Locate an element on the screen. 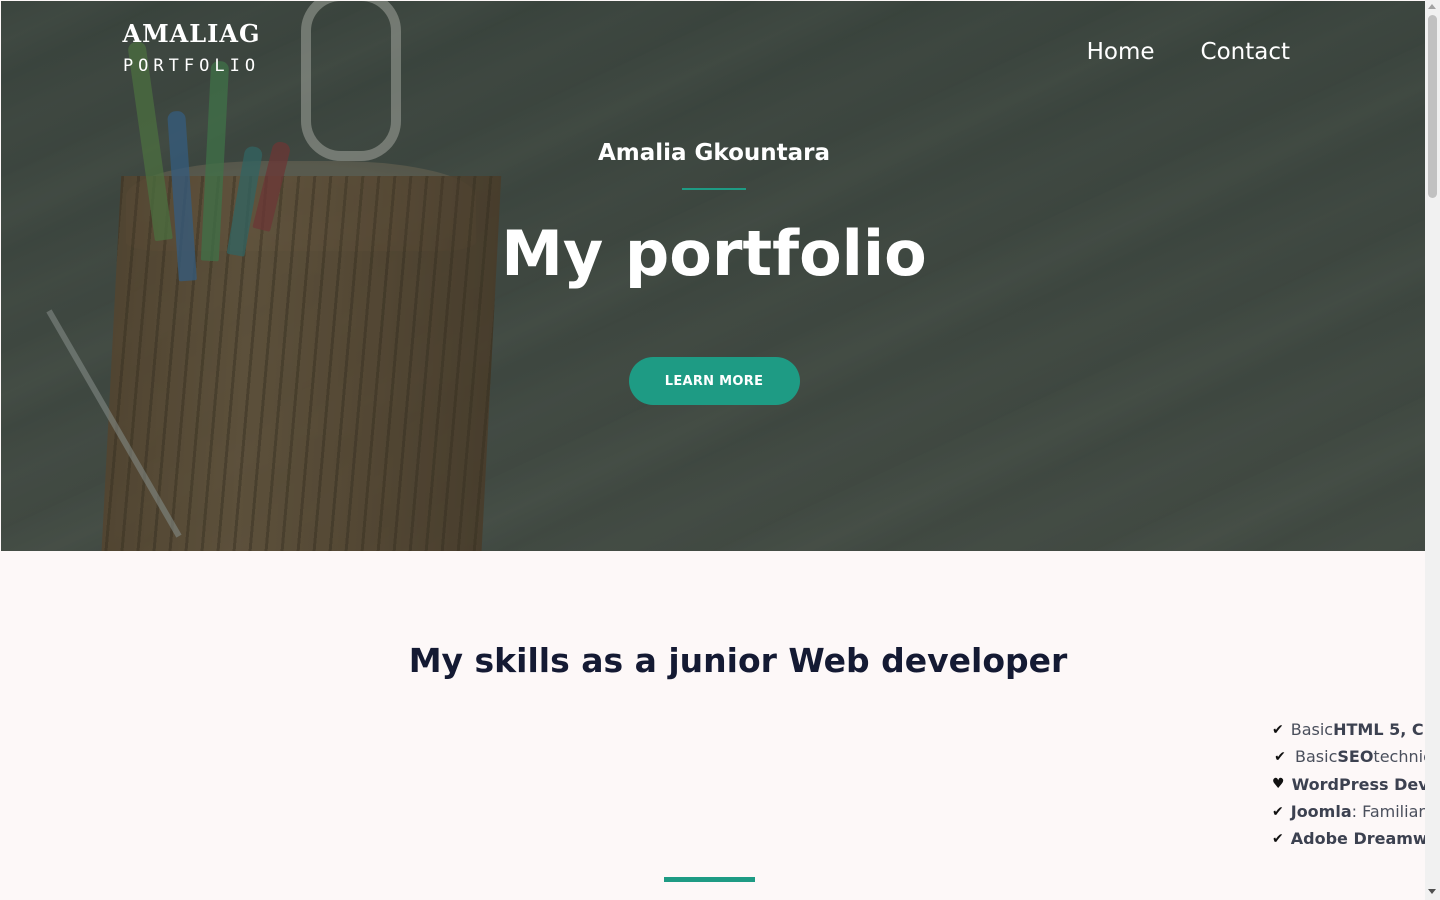  skill-item: ✔ Basic SEO technic is located at coordinates (1348, 756).